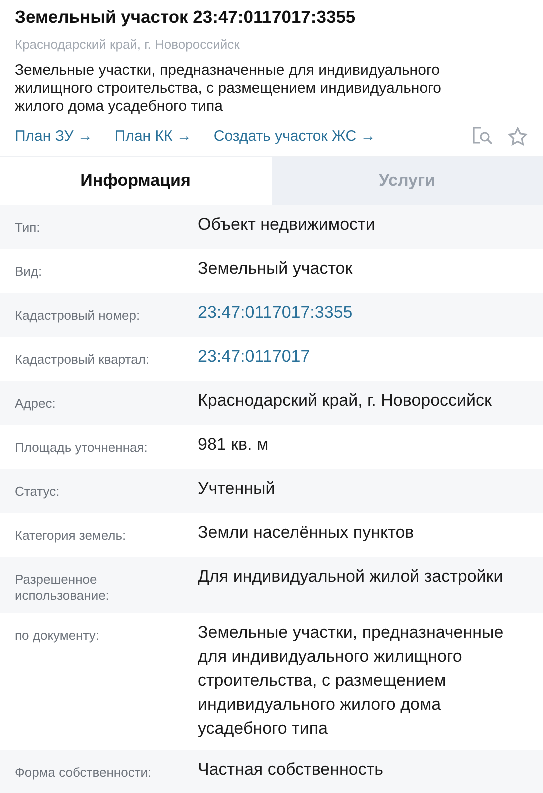  Describe the element at coordinates (153, 136) in the screenshot. I see `plan-link: План КК →` at that location.